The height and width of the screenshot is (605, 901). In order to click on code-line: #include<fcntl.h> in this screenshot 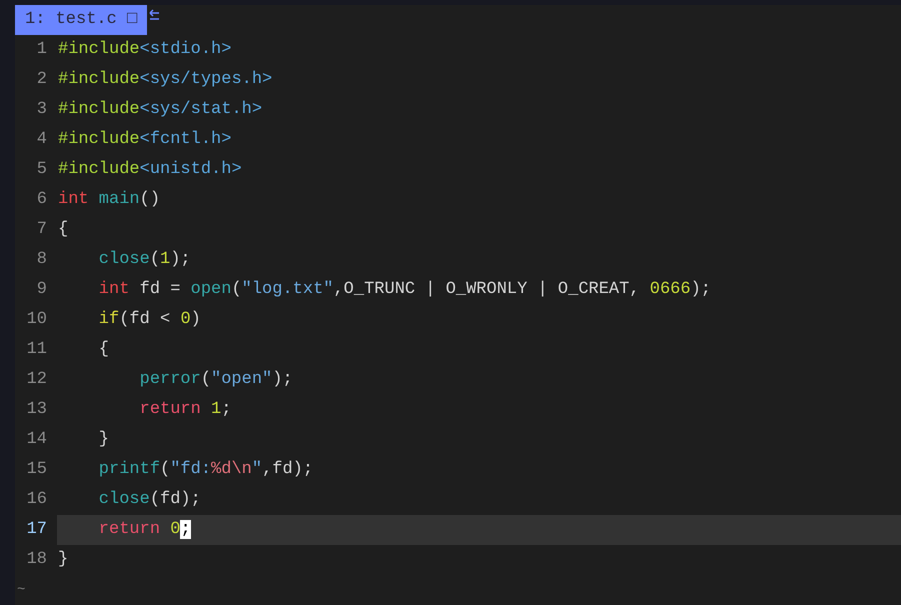, I will do `click(144, 140)`.